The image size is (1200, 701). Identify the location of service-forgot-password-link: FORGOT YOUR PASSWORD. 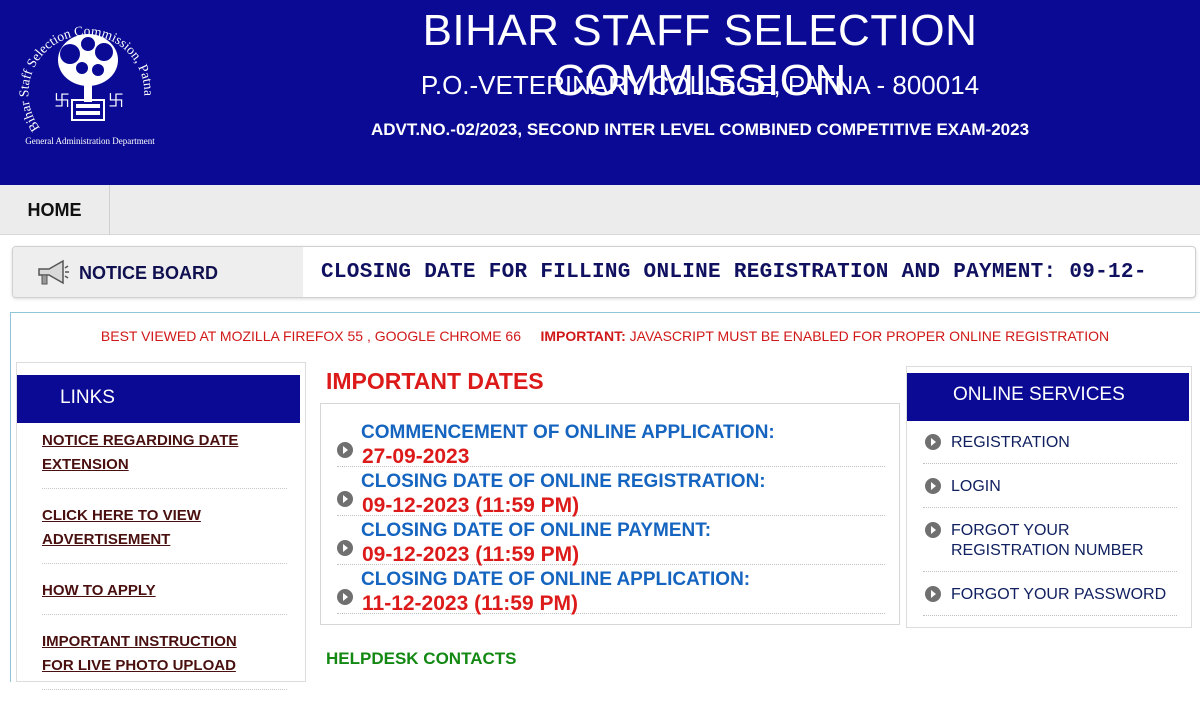
(1050, 598).